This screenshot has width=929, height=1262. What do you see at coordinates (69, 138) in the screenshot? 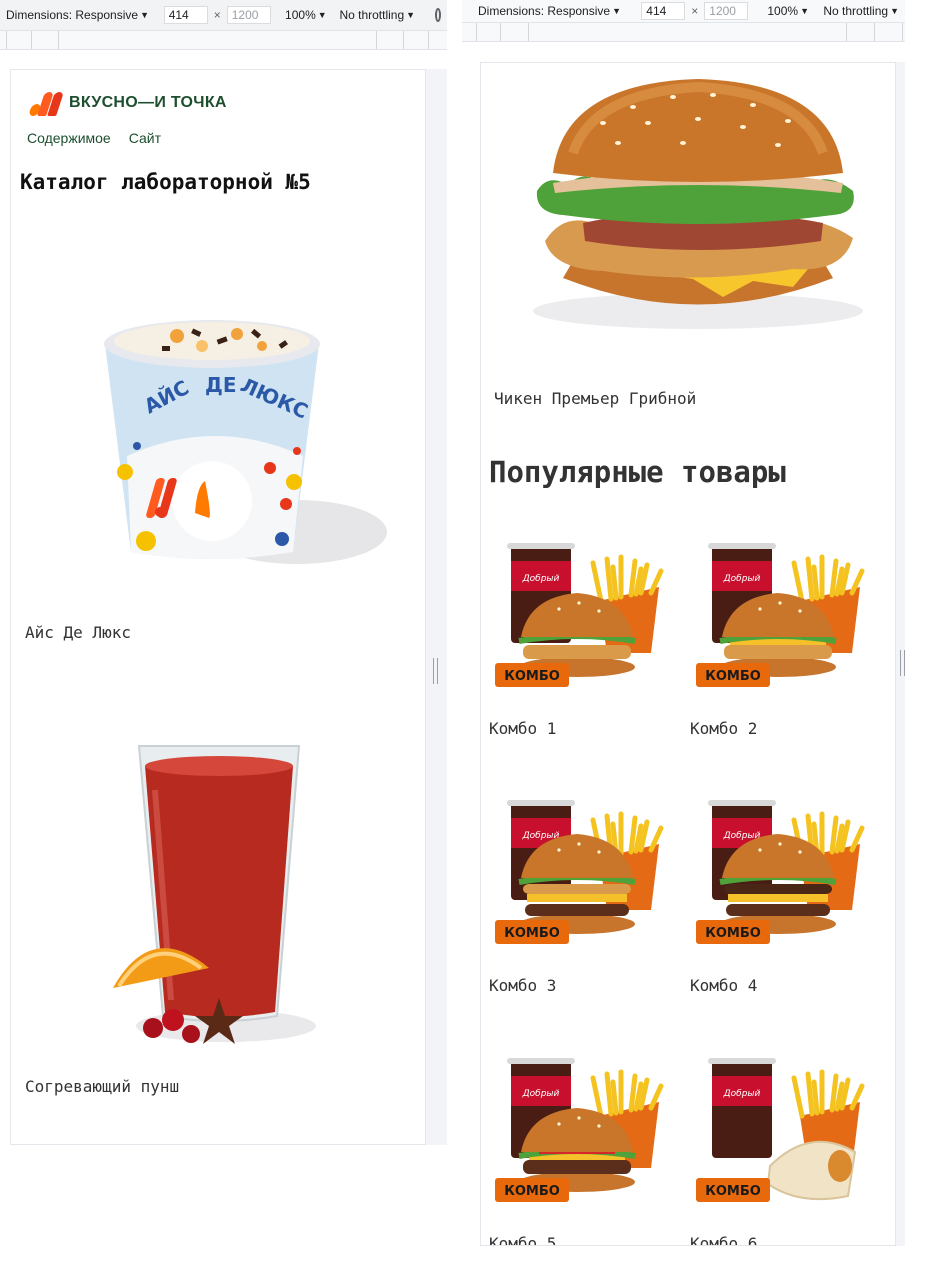
I see `nav-link-contents: Содержимое` at bounding box center [69, 138].